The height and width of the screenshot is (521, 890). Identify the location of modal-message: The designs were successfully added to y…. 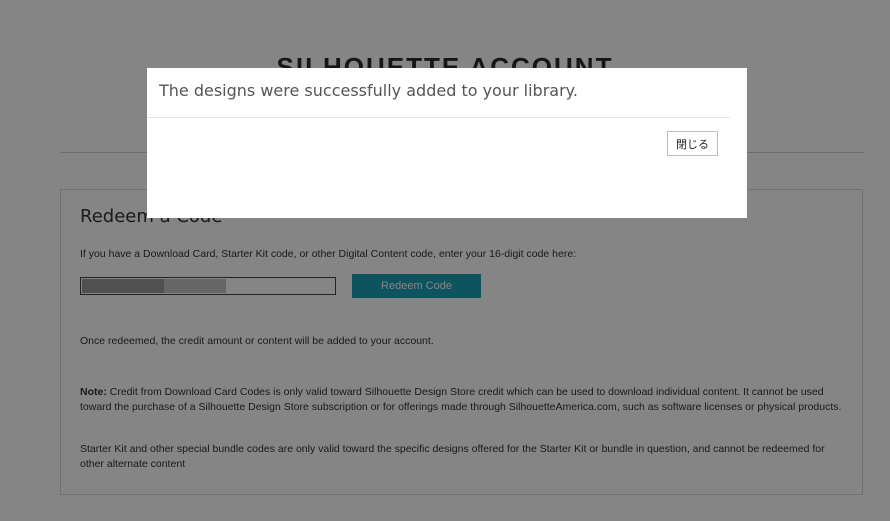
(368, 90).